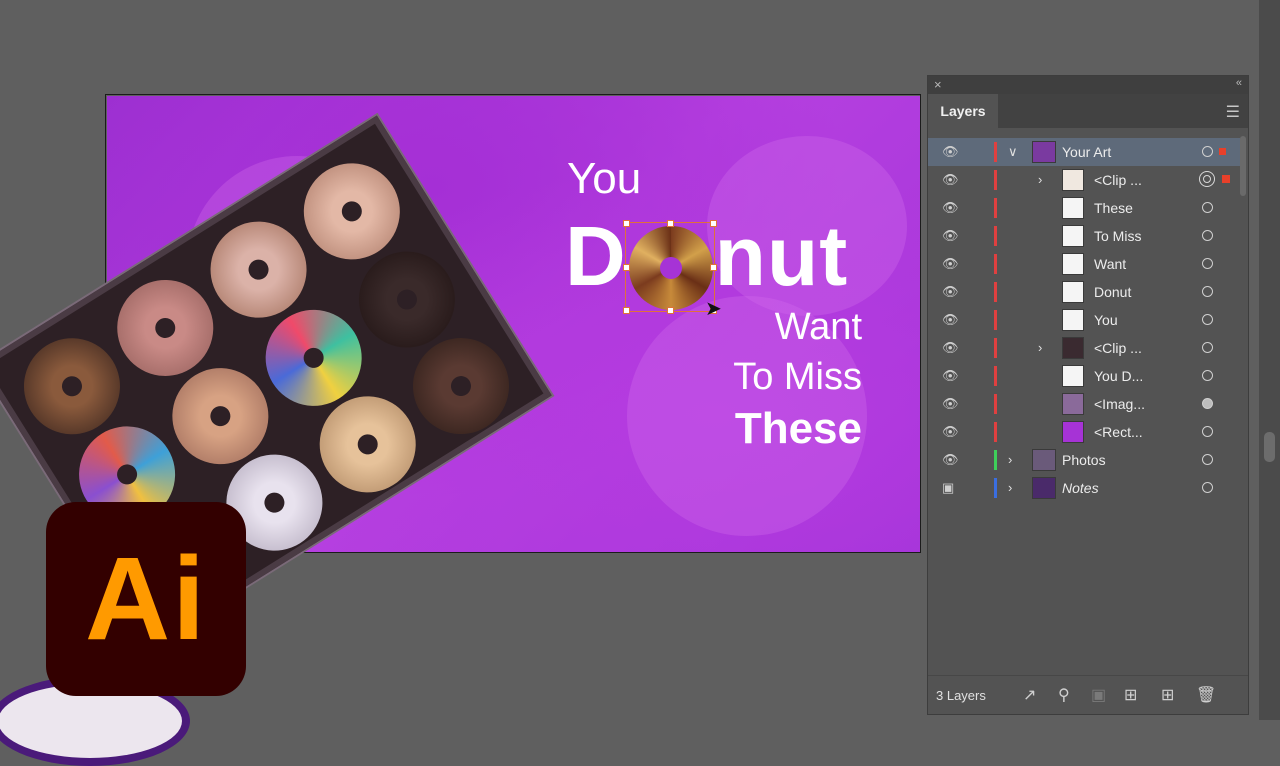 The image size is (1280, 766). What do you see at coordinates (1013, 152) in the screenshot?
I see `chevron-down-icon: ∨` at bounding box center [1013, 152].